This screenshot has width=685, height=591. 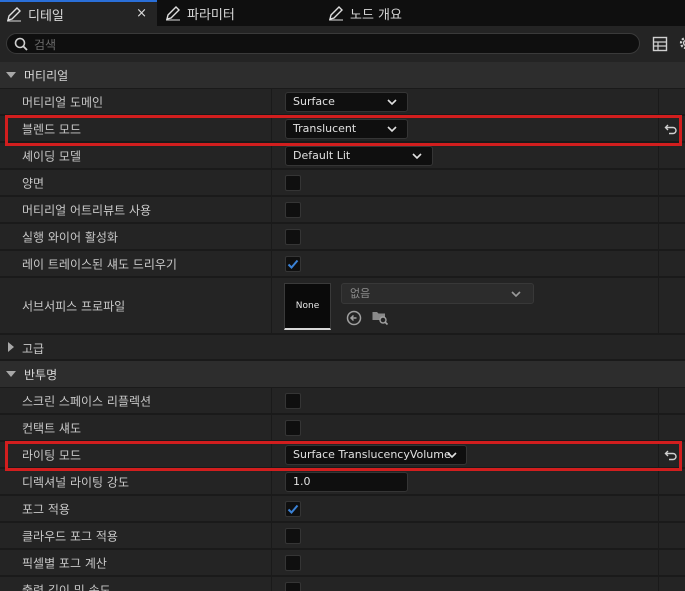 I want to click on tab-label: 디테일, so click(x=46, y=16).